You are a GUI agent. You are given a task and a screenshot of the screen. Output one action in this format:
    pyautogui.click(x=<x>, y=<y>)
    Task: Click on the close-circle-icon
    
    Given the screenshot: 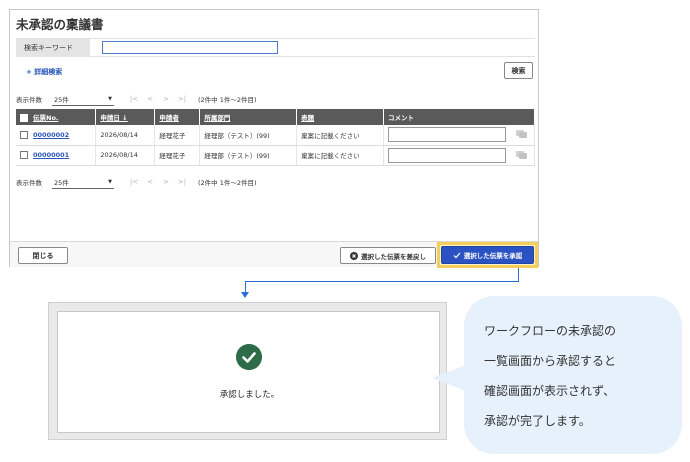 What is the action you would take?
    pyautogui.click(x=354, y=255)
    